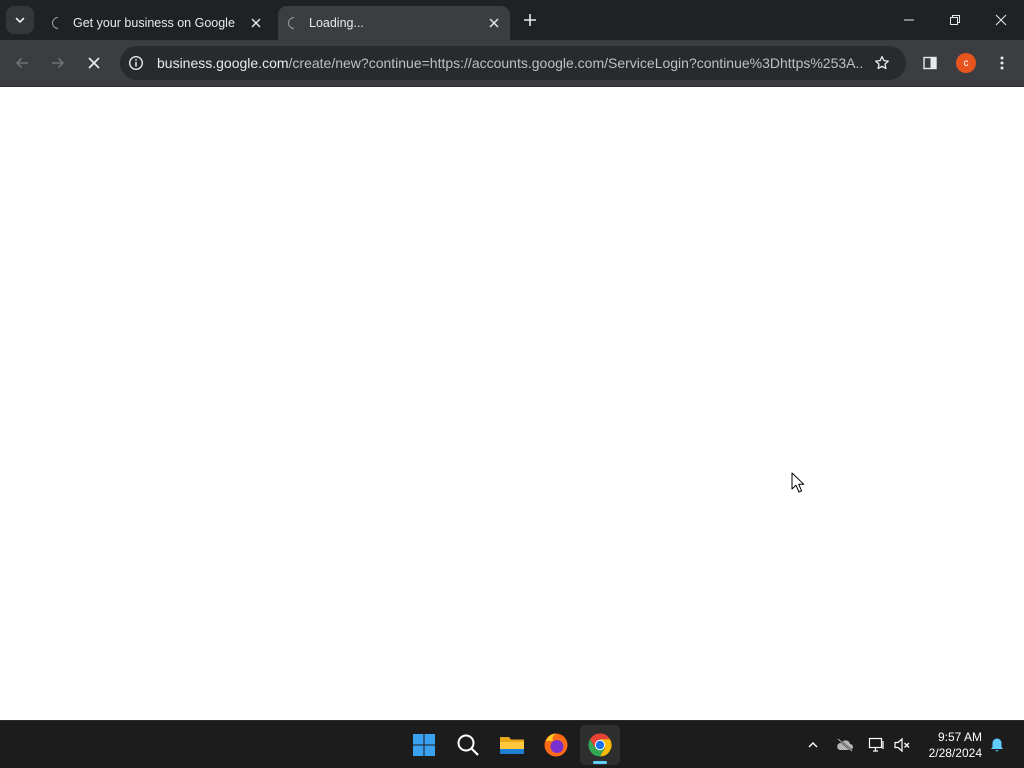 This screenshot has width=1024, height=768. I want to click on side-panel-icon, so click(930, 63).